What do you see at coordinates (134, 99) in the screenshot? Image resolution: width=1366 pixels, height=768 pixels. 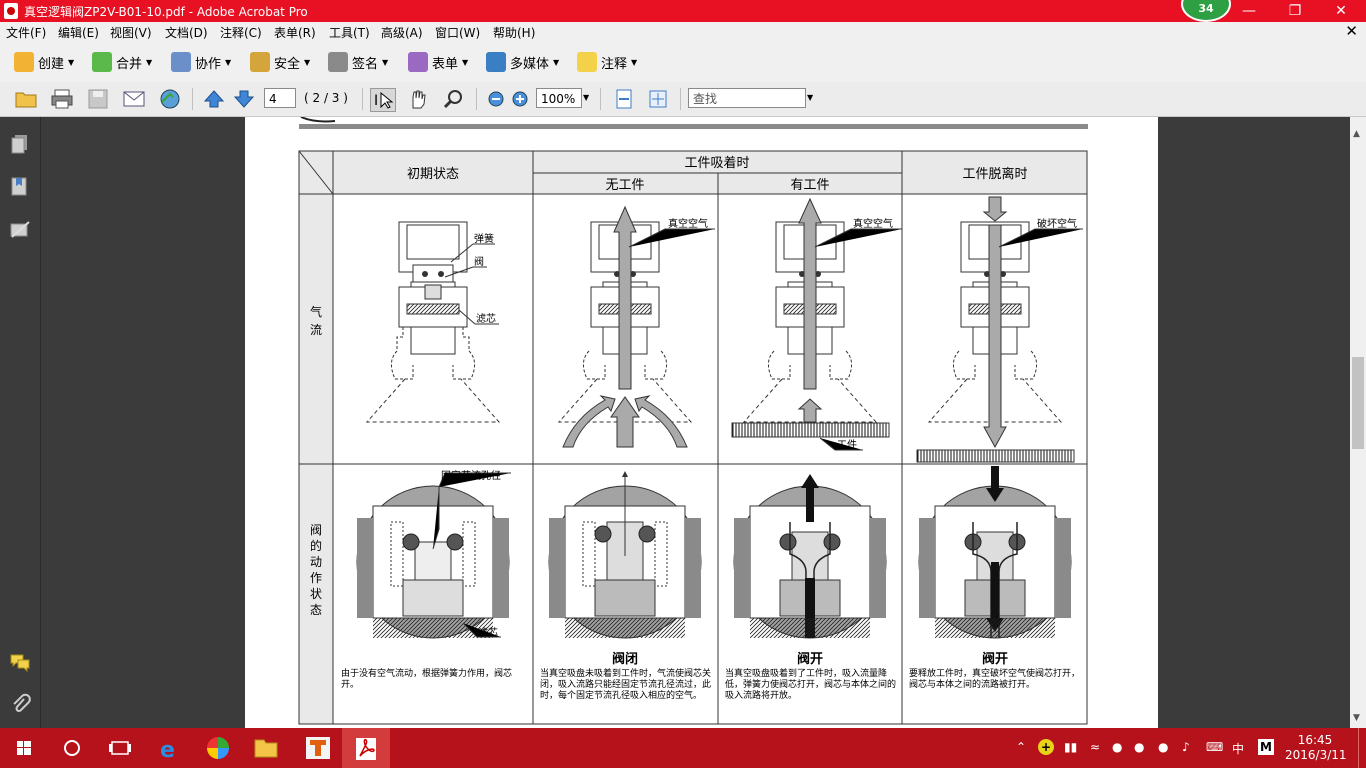 I see `email-icon` at bounding box center [134, 99].